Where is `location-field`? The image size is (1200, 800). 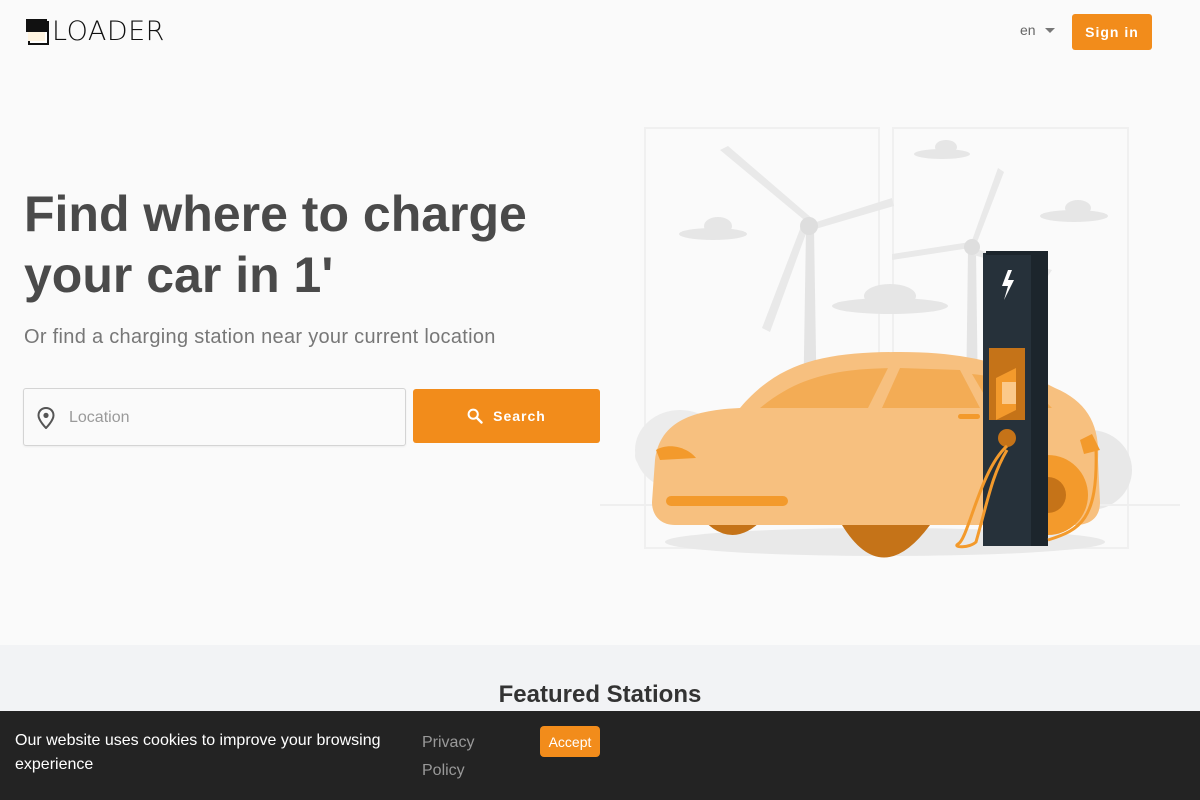 location-field is located at coordinates (214, 417).